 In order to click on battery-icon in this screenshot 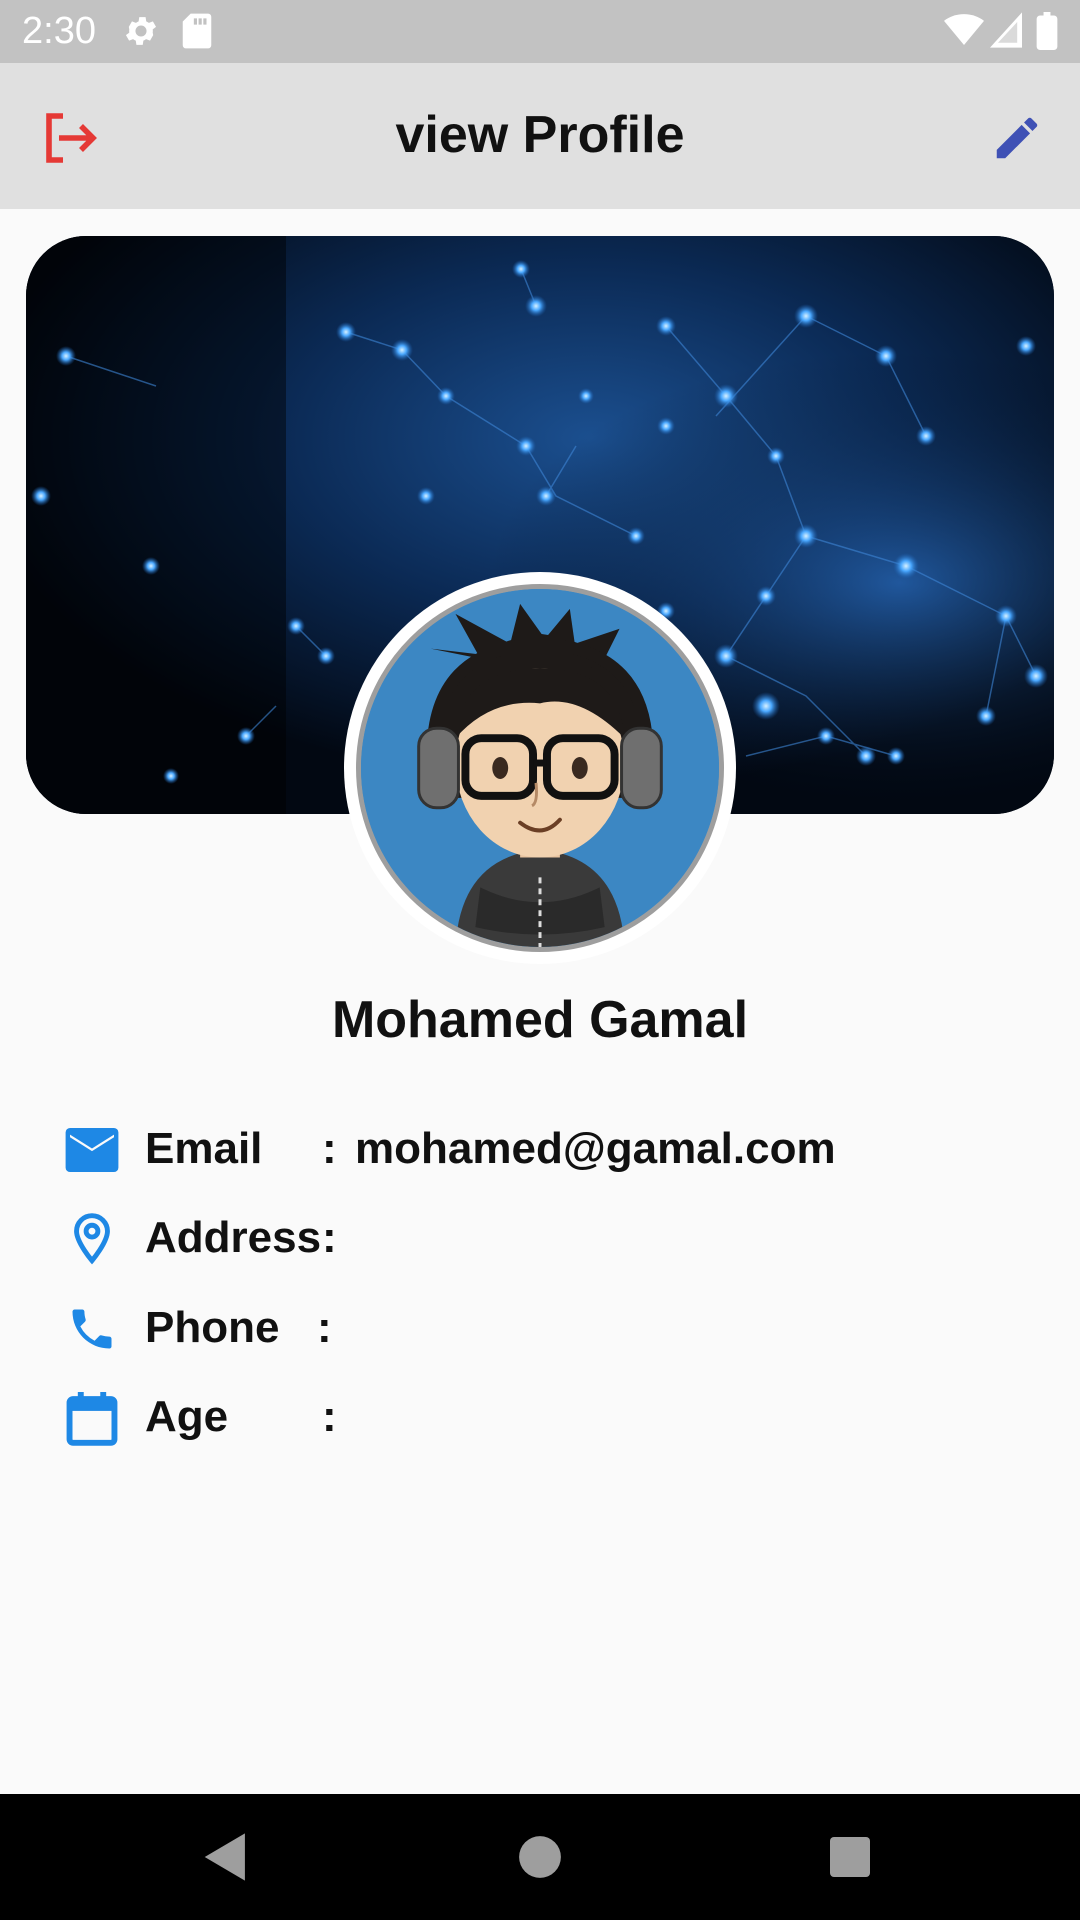, I will do `click(1047, 33)`.